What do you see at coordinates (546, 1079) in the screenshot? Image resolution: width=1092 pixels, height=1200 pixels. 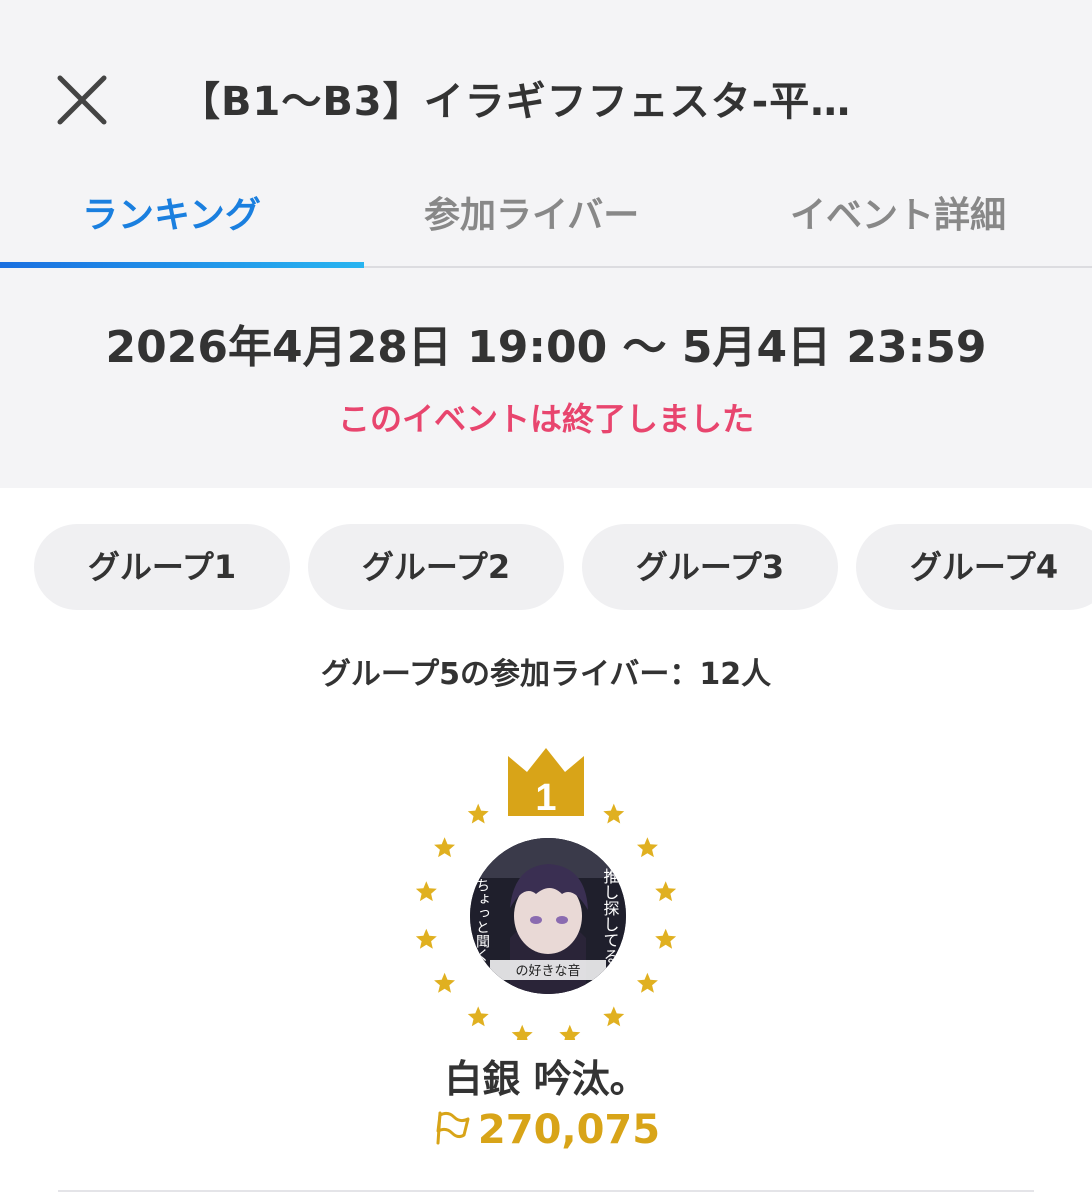 I see `winner-name: 白銀 吟汰。` at bounding box center [546, 1079].